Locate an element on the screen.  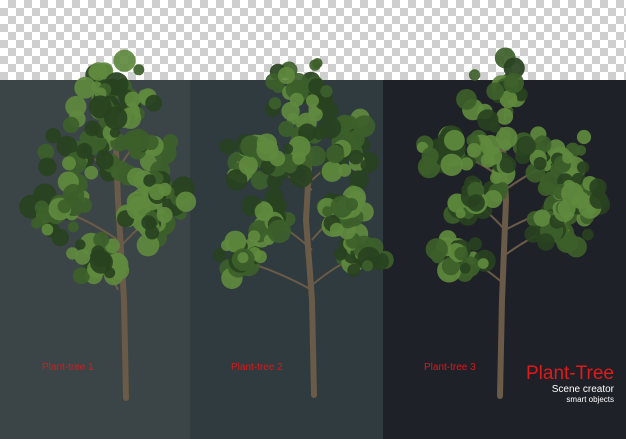
tree-label-3: Plant-tree 3 is located at coordinates (450, 367).